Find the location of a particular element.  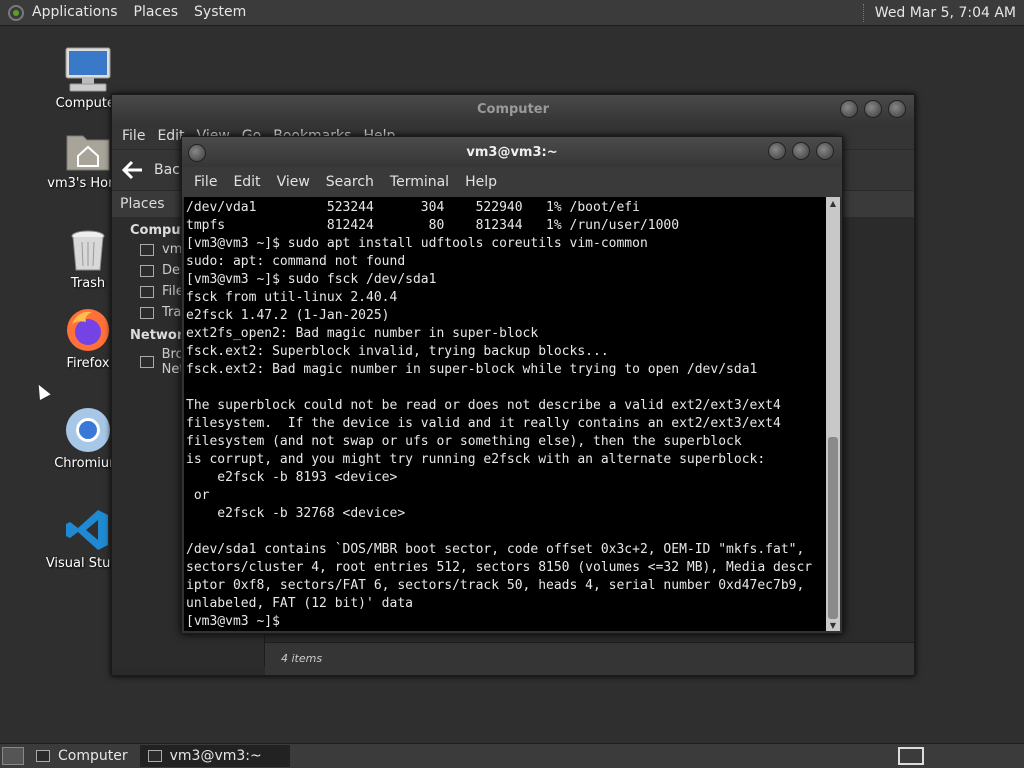

clock-area: Wed Mar 5, 7:04 AM is located at coordinates (943, 12).